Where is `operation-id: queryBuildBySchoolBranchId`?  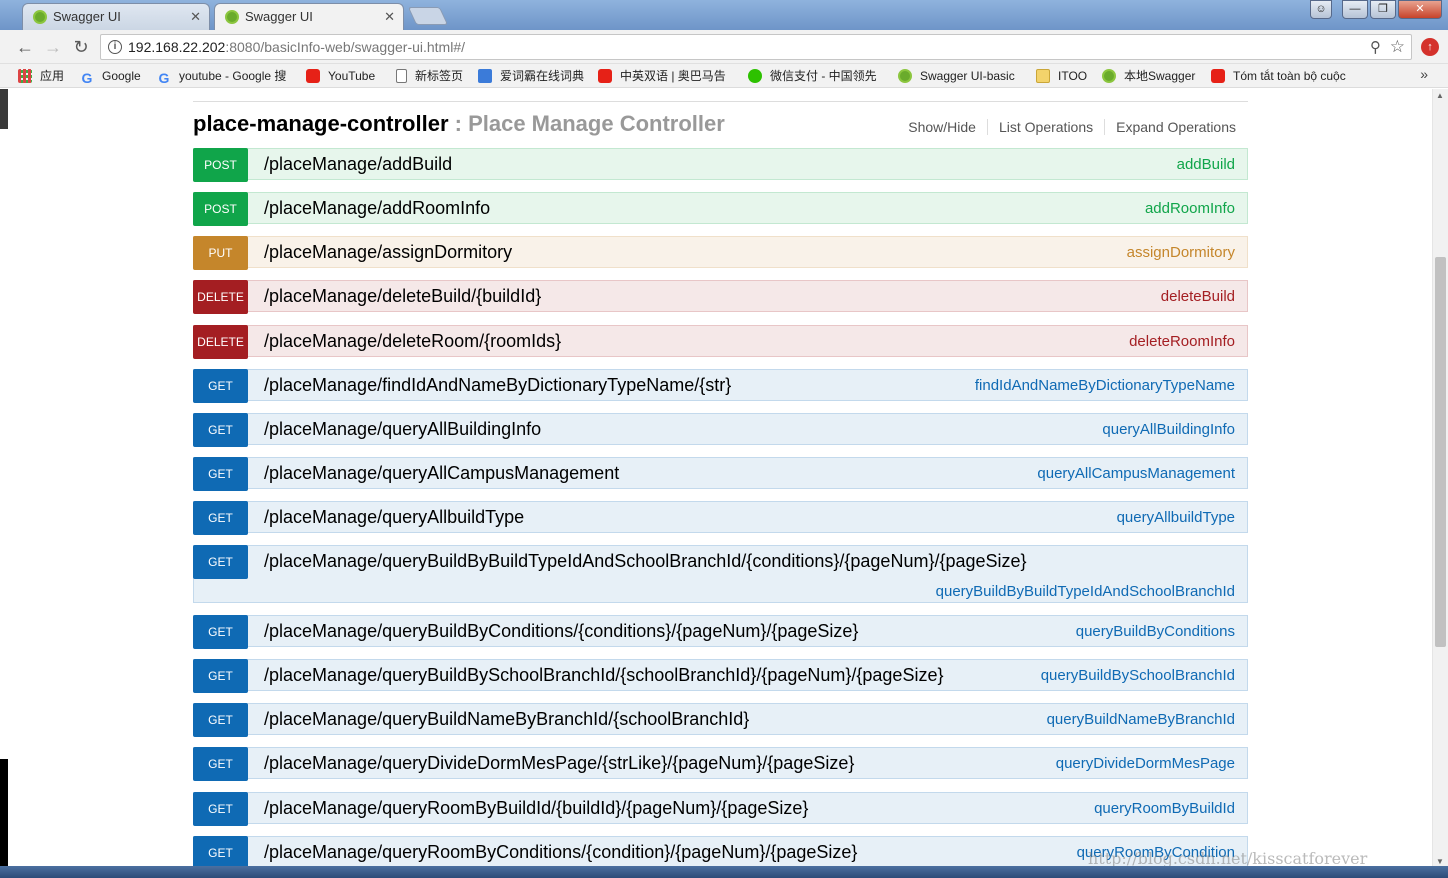 operation-id: queryBuildBySchoolBranchId is located at coordinates (1138, 675).